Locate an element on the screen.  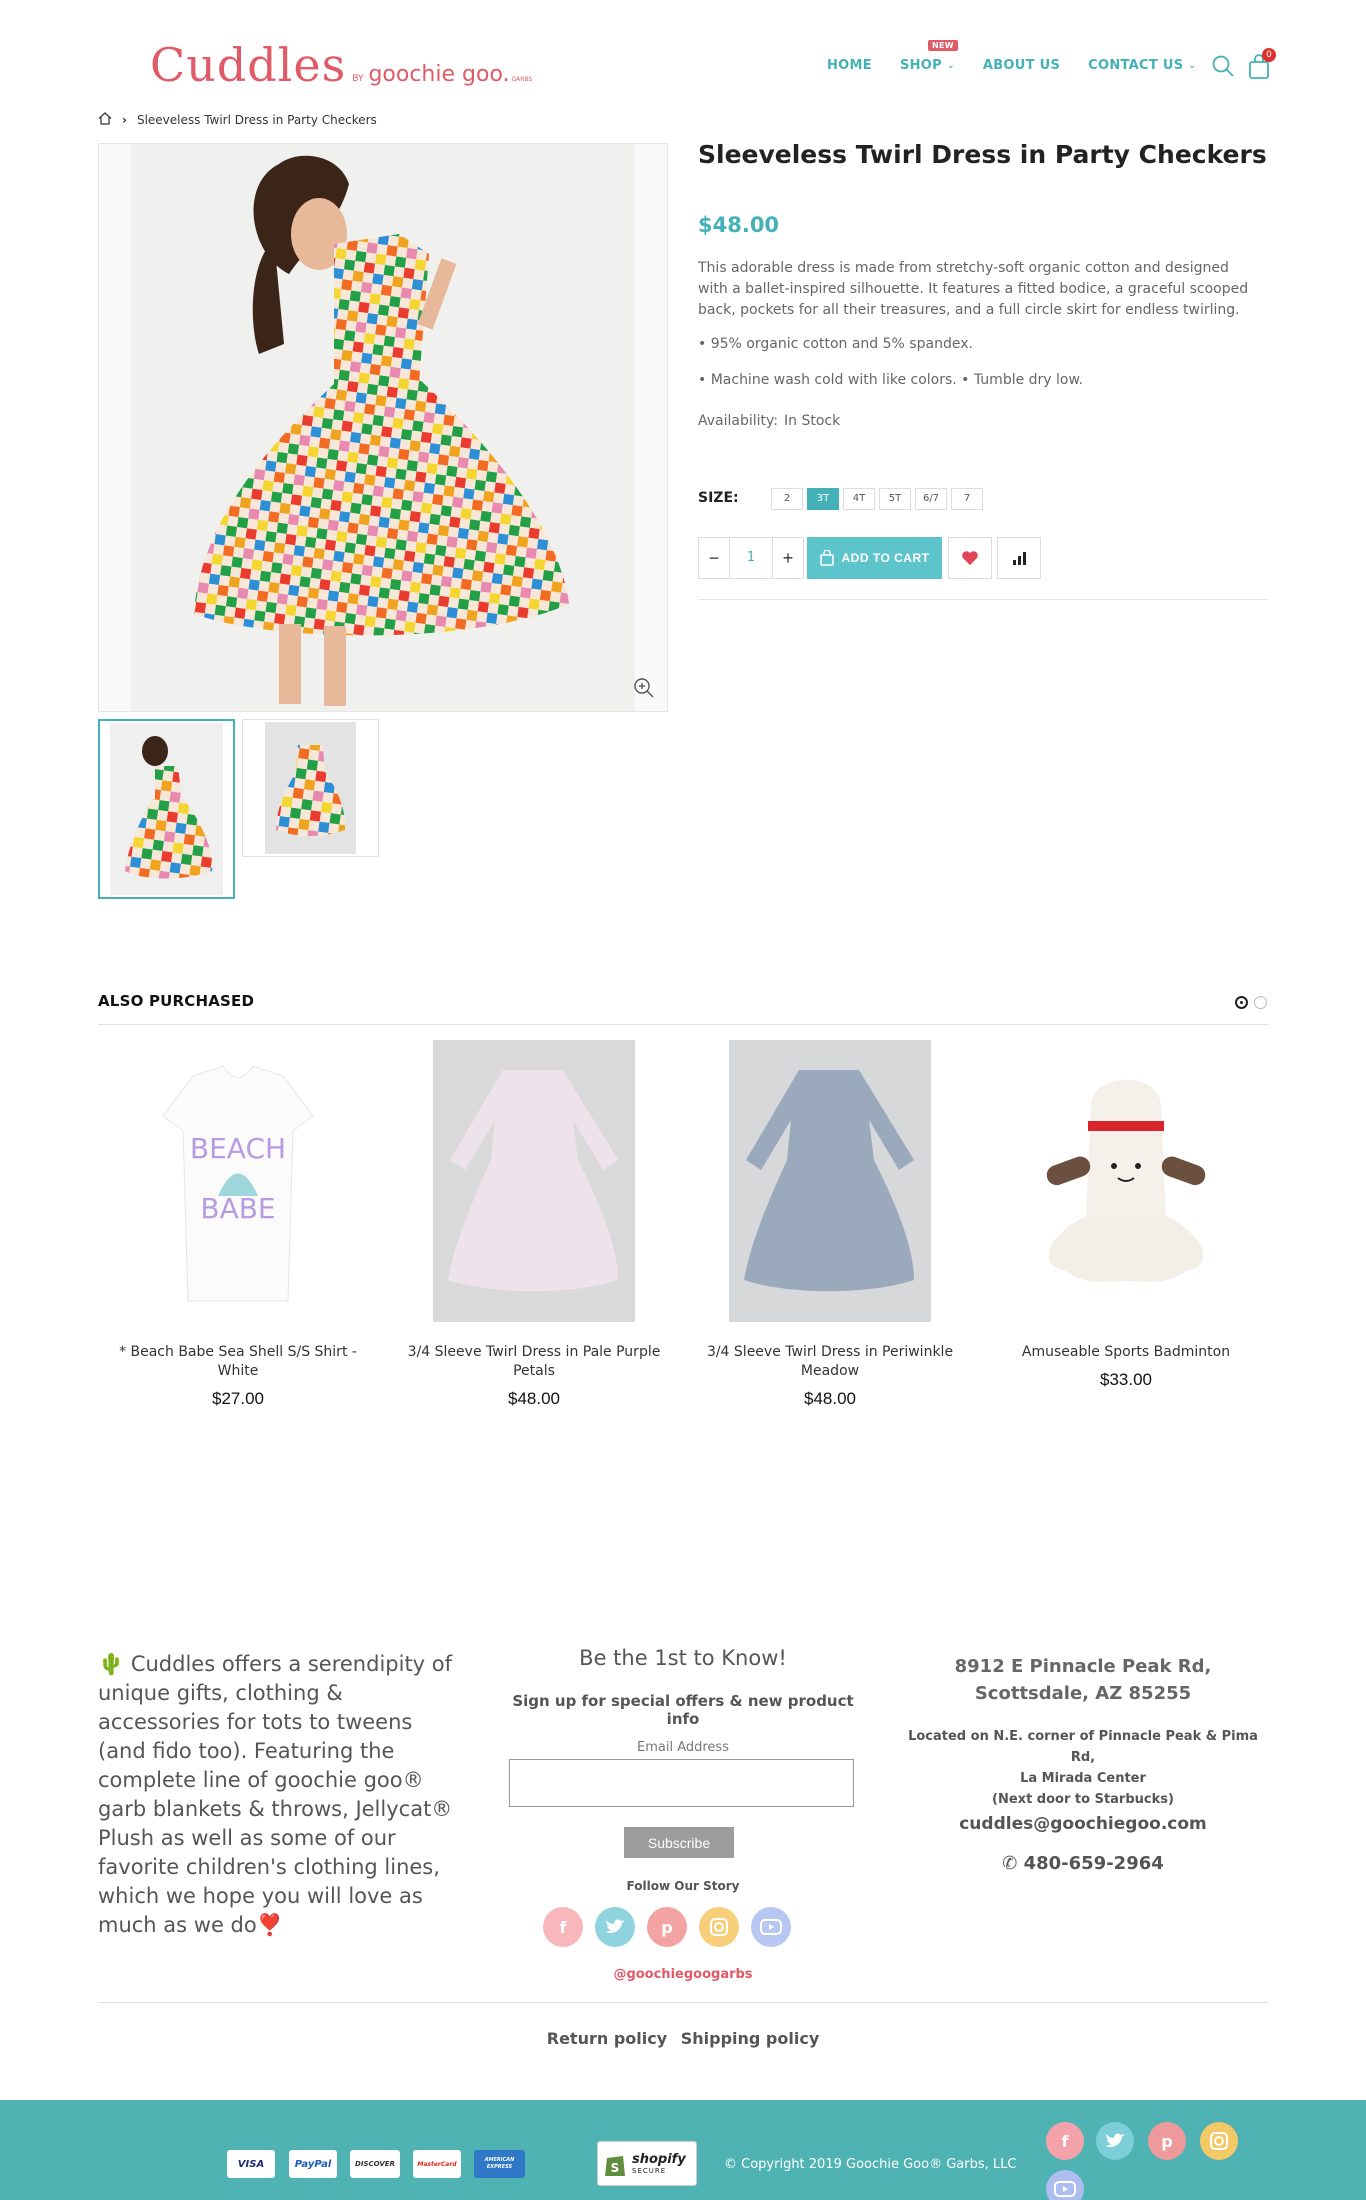
logo-main-text: Cuddles is located at coordinates (248, 65).